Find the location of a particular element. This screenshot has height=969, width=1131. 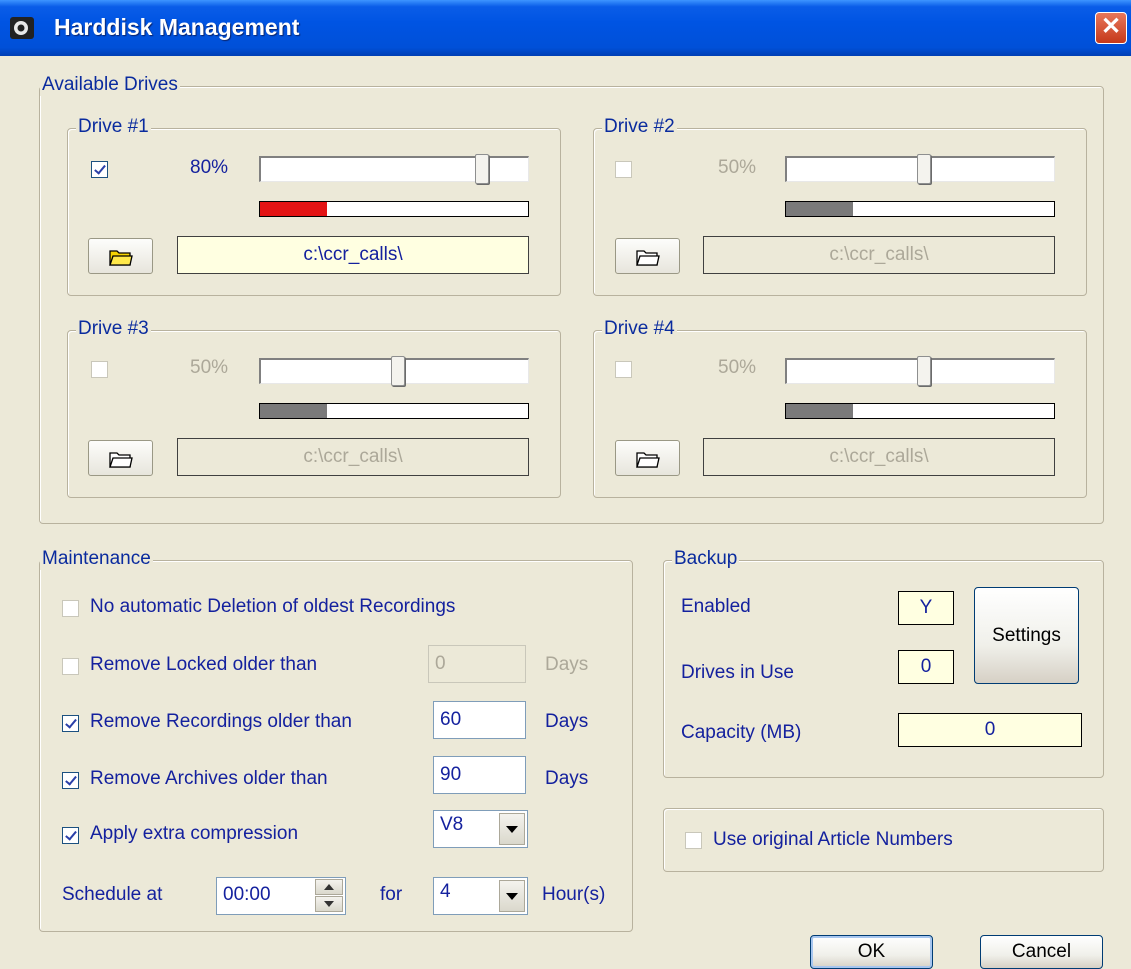

compression-select-value: V8 is located at coordinates (452, 824).